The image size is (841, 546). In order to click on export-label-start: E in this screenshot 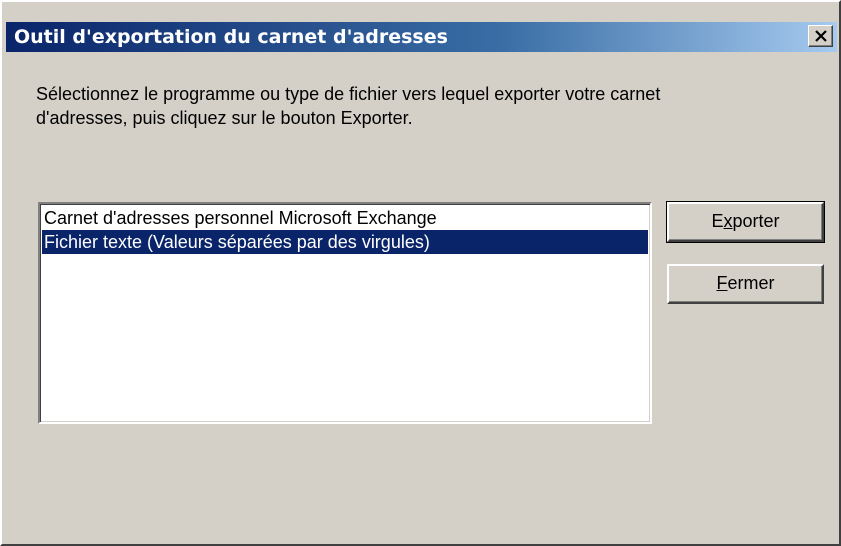, I will do `click(717, 221)`.